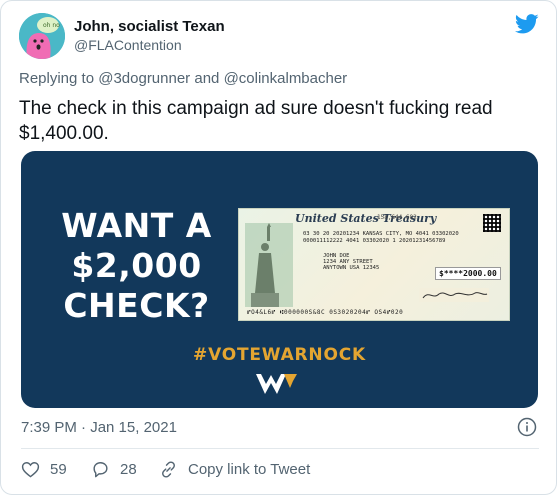 Image resolution: width=557 pixels, height=495 pixels. I want to click on author-avatar: oh no, so click(42, 36).